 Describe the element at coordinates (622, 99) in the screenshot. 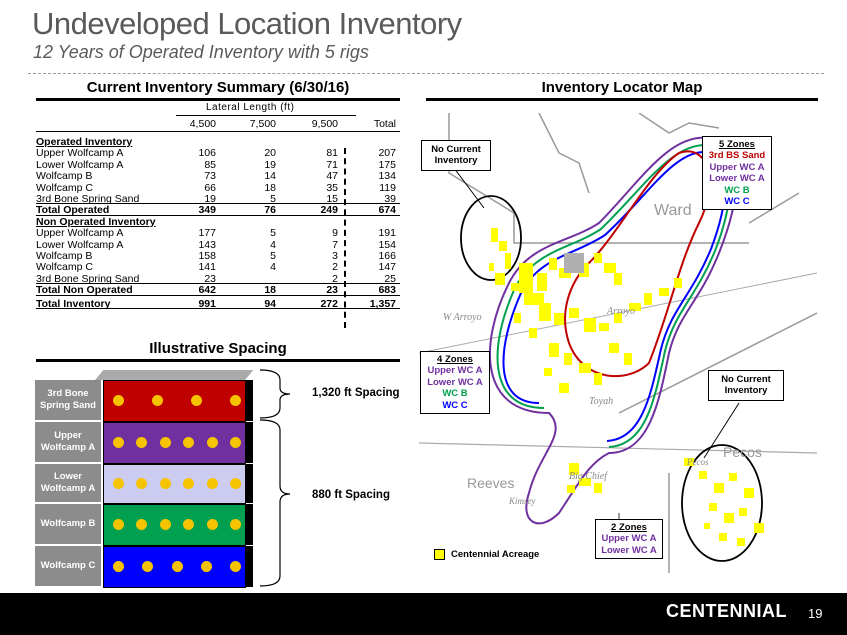

I see `map-underline` at that location.